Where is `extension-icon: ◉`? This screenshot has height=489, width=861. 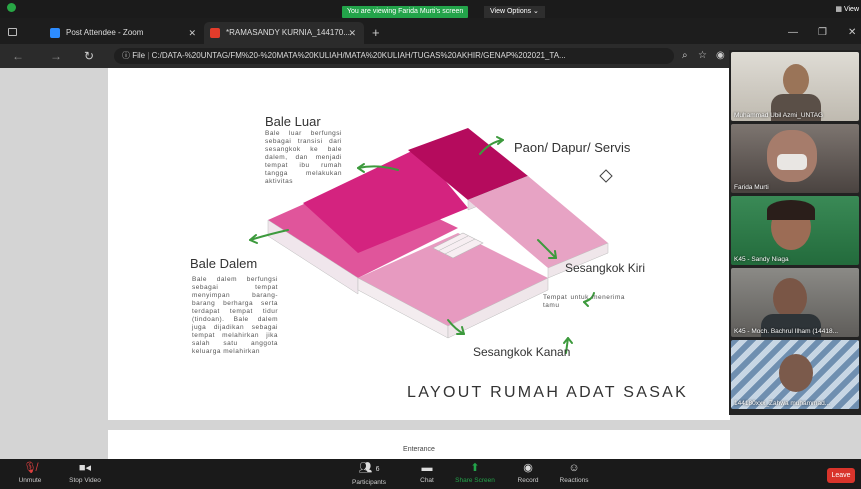 extension-icon: ◉ is located at coordinates (720, 56).